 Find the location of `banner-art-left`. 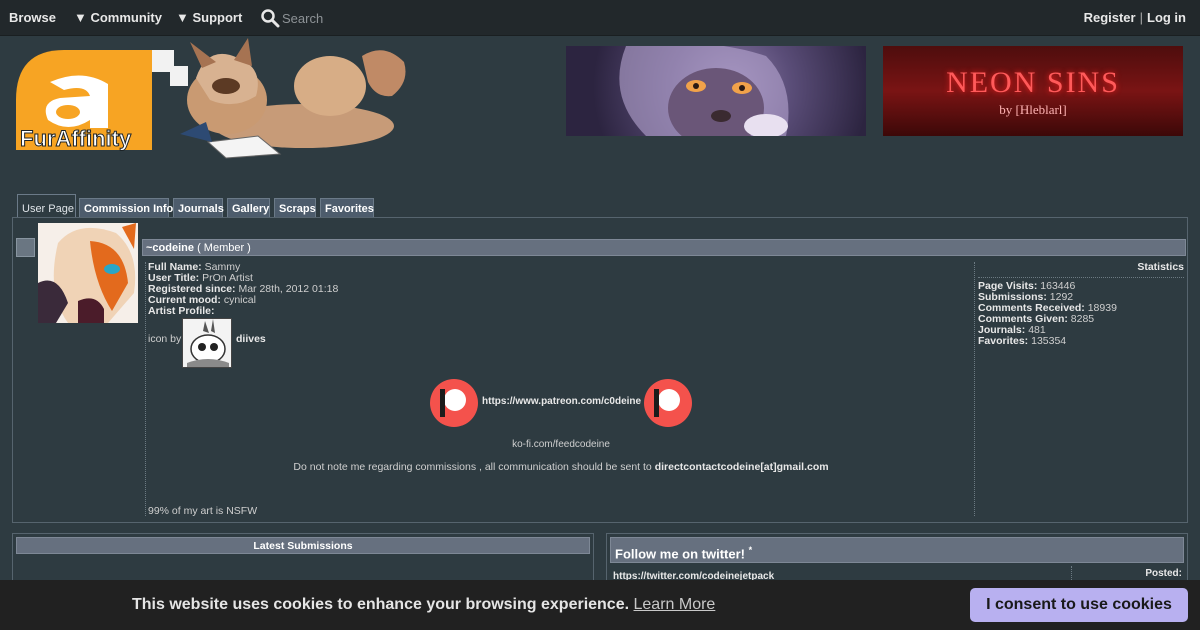

banner-art-left is located at coordinates (704, 91).